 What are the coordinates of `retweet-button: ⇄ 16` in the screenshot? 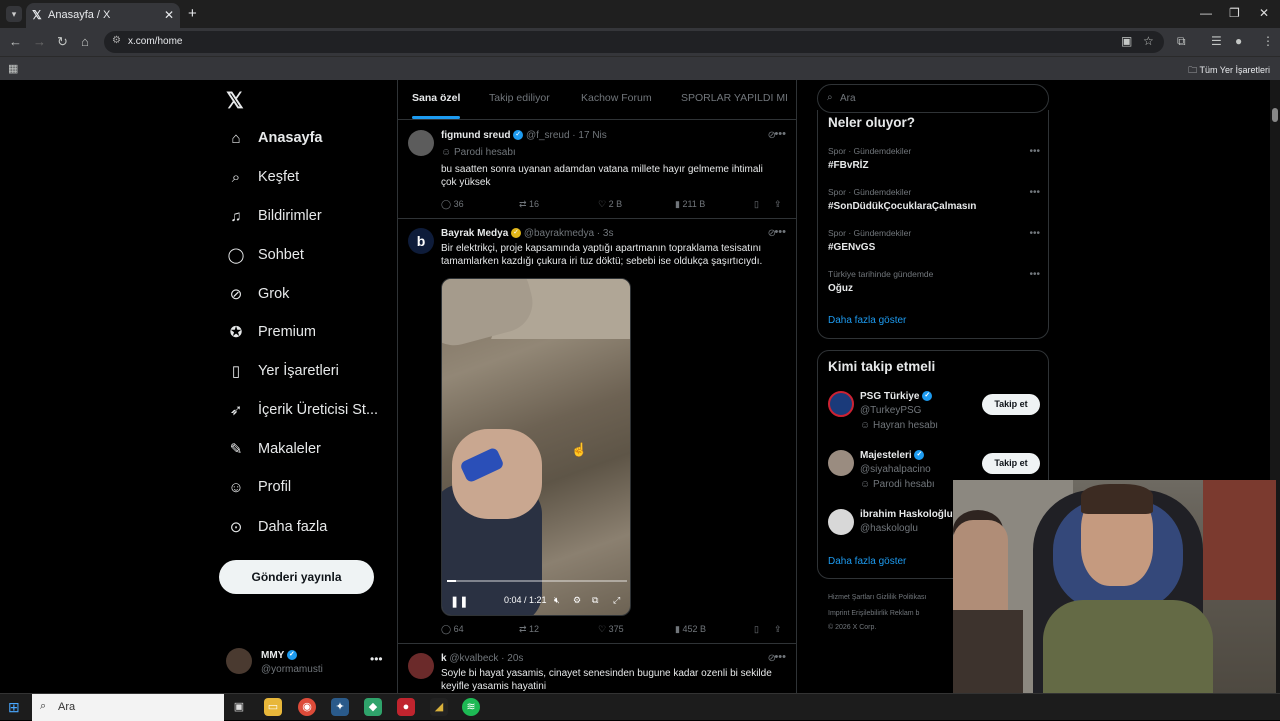 It's located at (529, 204).